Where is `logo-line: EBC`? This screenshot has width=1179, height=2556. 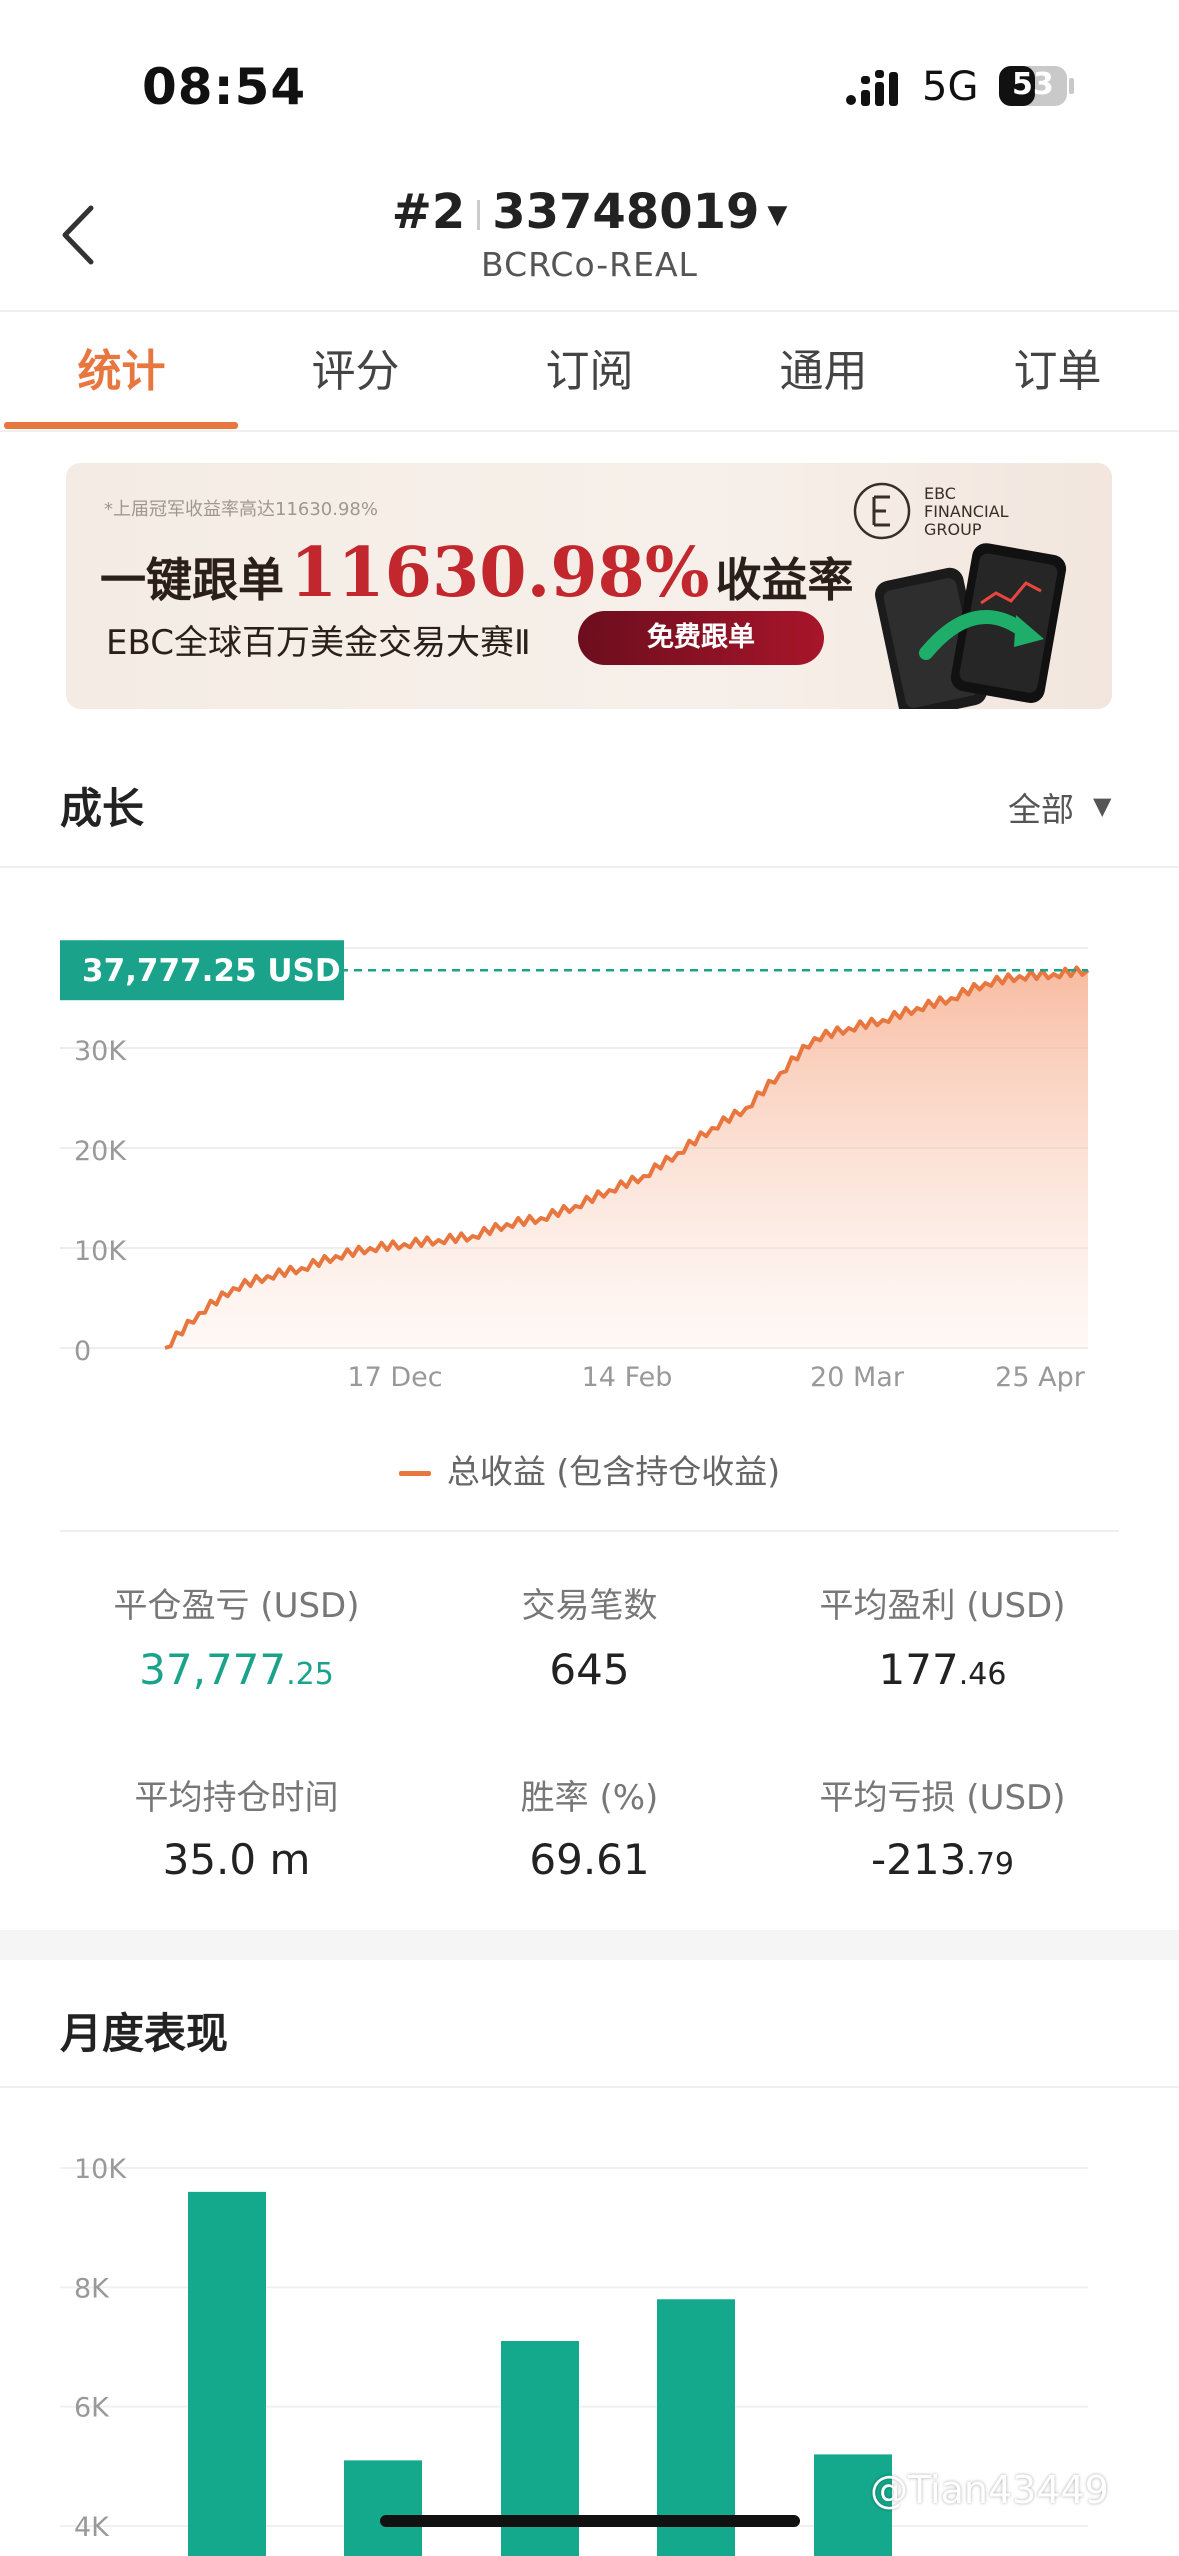
logo-line: EBC is located at coordinates (940, 493).